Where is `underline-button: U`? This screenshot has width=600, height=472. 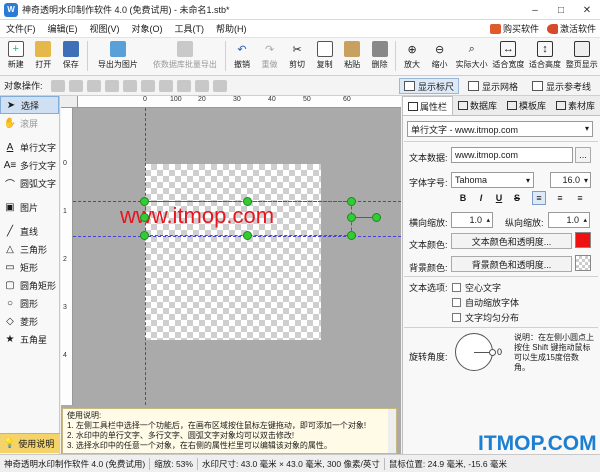
underline-button: U is located at coordinates (499, 198).